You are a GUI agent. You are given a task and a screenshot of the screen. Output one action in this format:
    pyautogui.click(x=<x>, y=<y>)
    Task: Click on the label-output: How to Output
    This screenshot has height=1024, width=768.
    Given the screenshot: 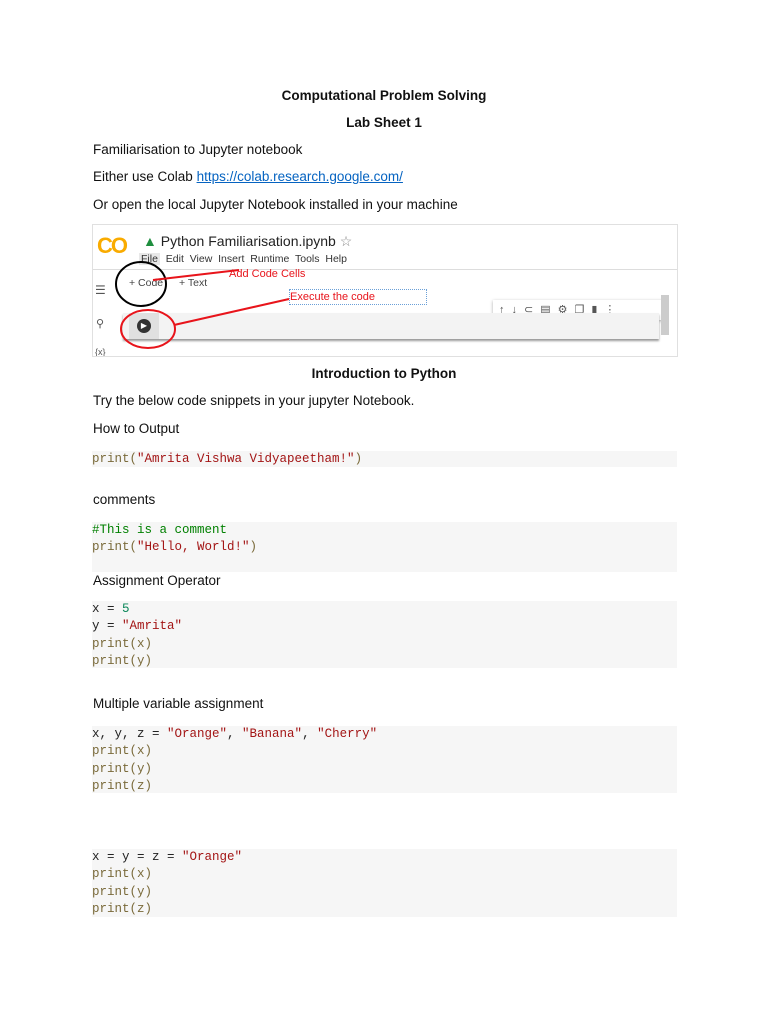 What is the action you would take?
    pyautogui.click(x=136, y=428)
    